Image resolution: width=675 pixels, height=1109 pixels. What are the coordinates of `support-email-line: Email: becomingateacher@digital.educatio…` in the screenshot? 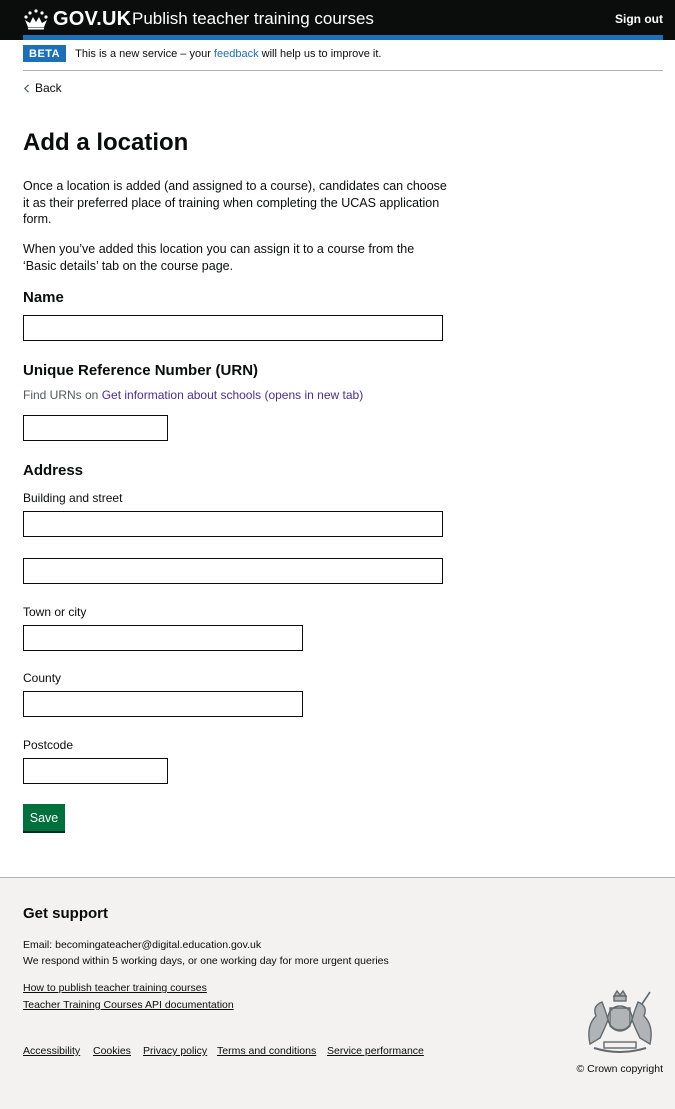 It's located at (142, 945).